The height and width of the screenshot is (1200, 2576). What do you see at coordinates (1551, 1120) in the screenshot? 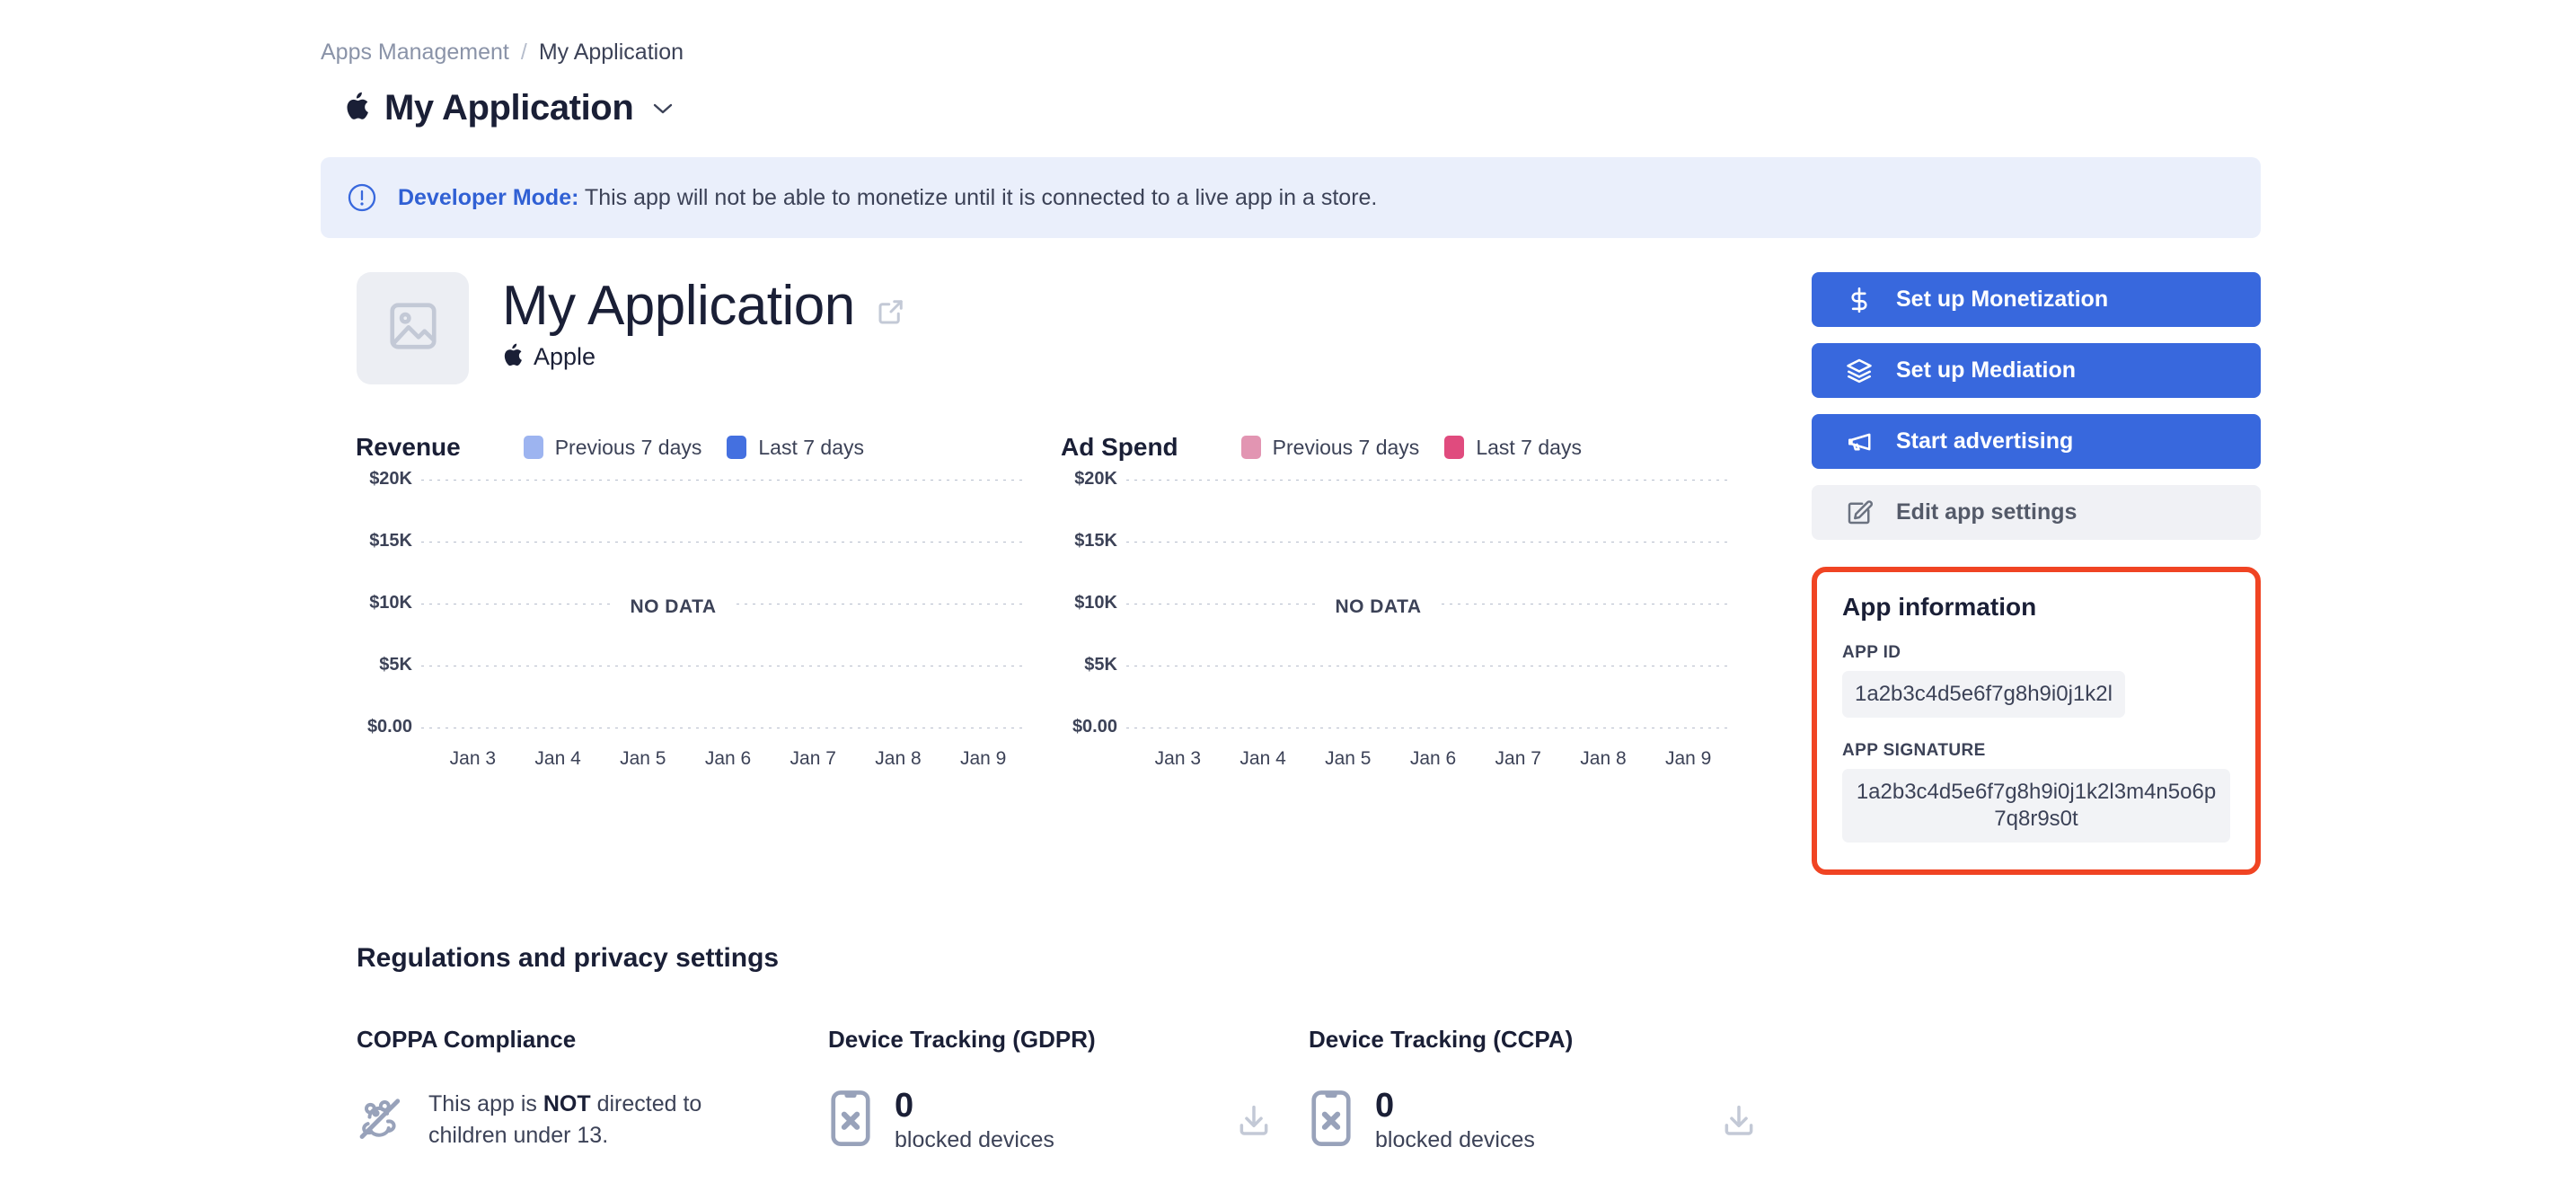
I see `ccpa-body: 0 blocked devices` at bounding box center [1551, 1120].